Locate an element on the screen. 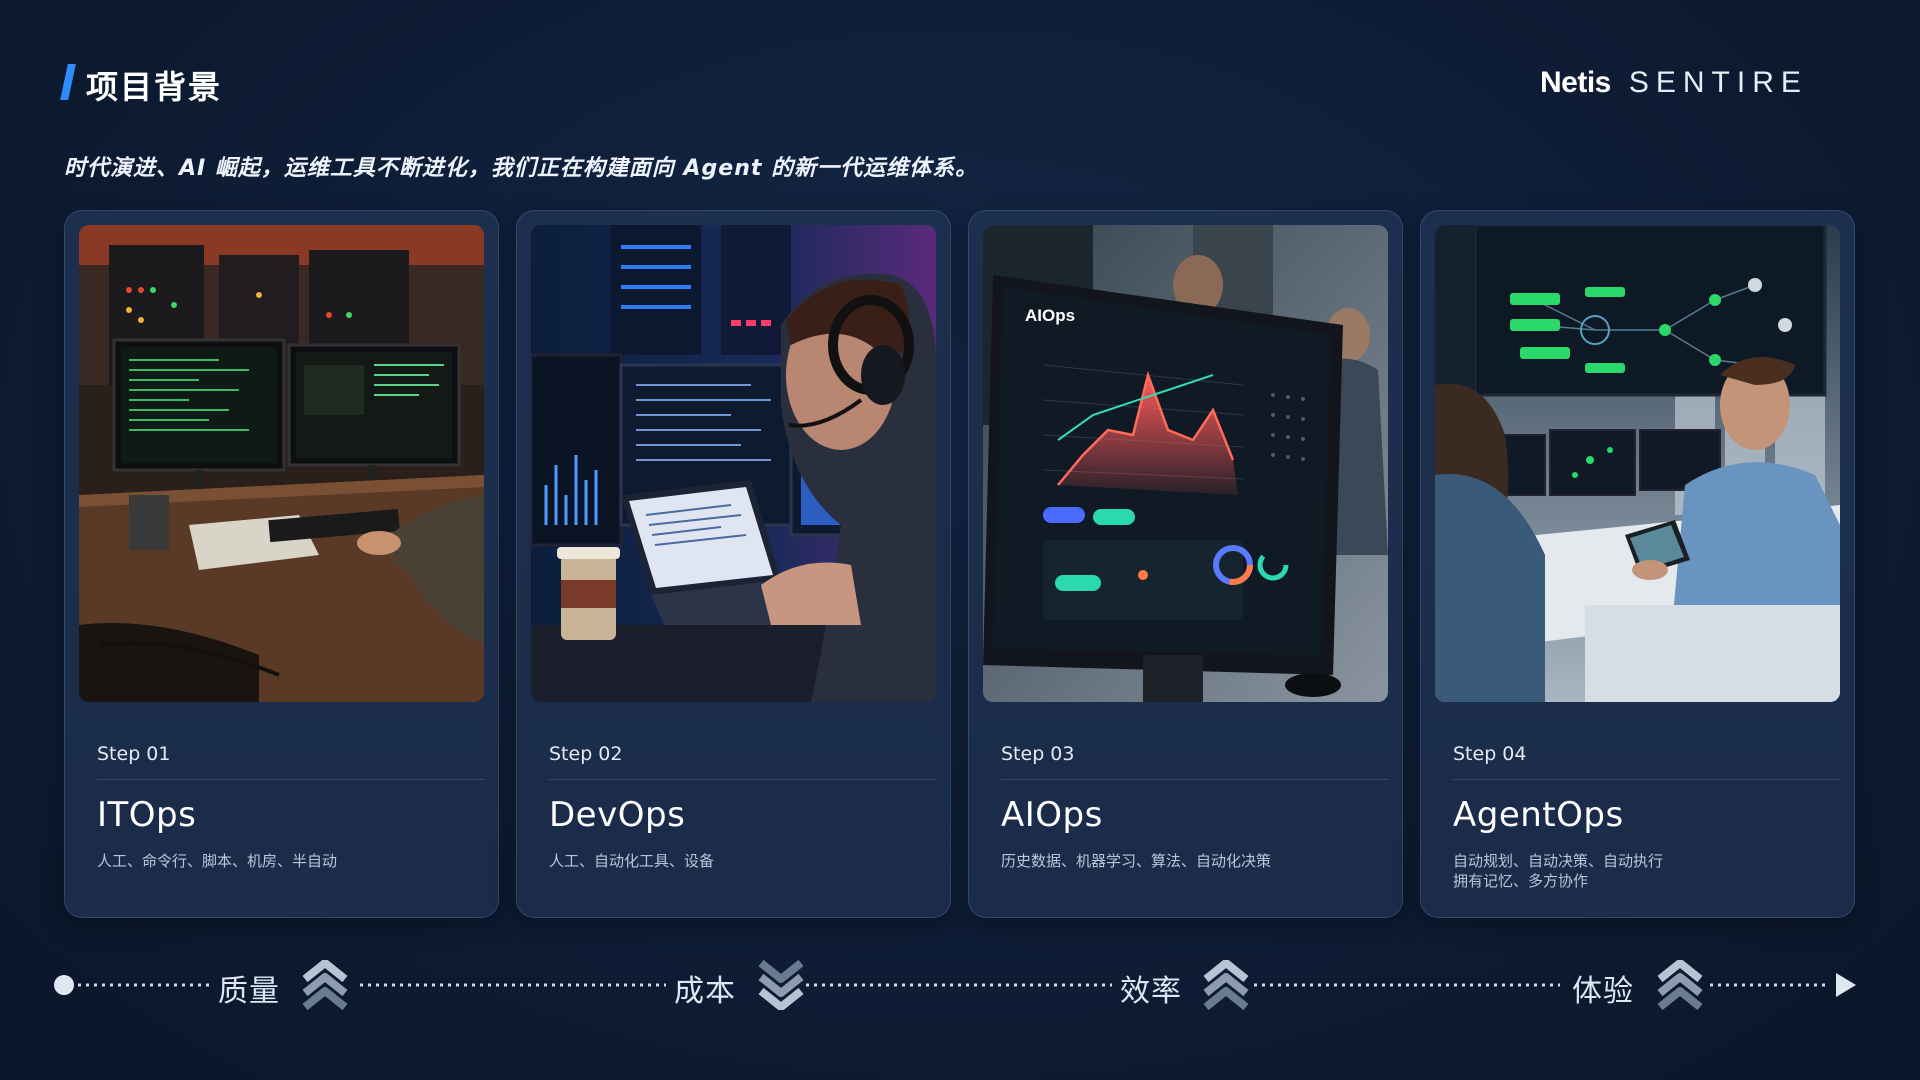  card-aiops: AIOps Step 03 AIOps 历史数据、机器学习、算法、自动化决策 is located at coordinates (1185, 564).